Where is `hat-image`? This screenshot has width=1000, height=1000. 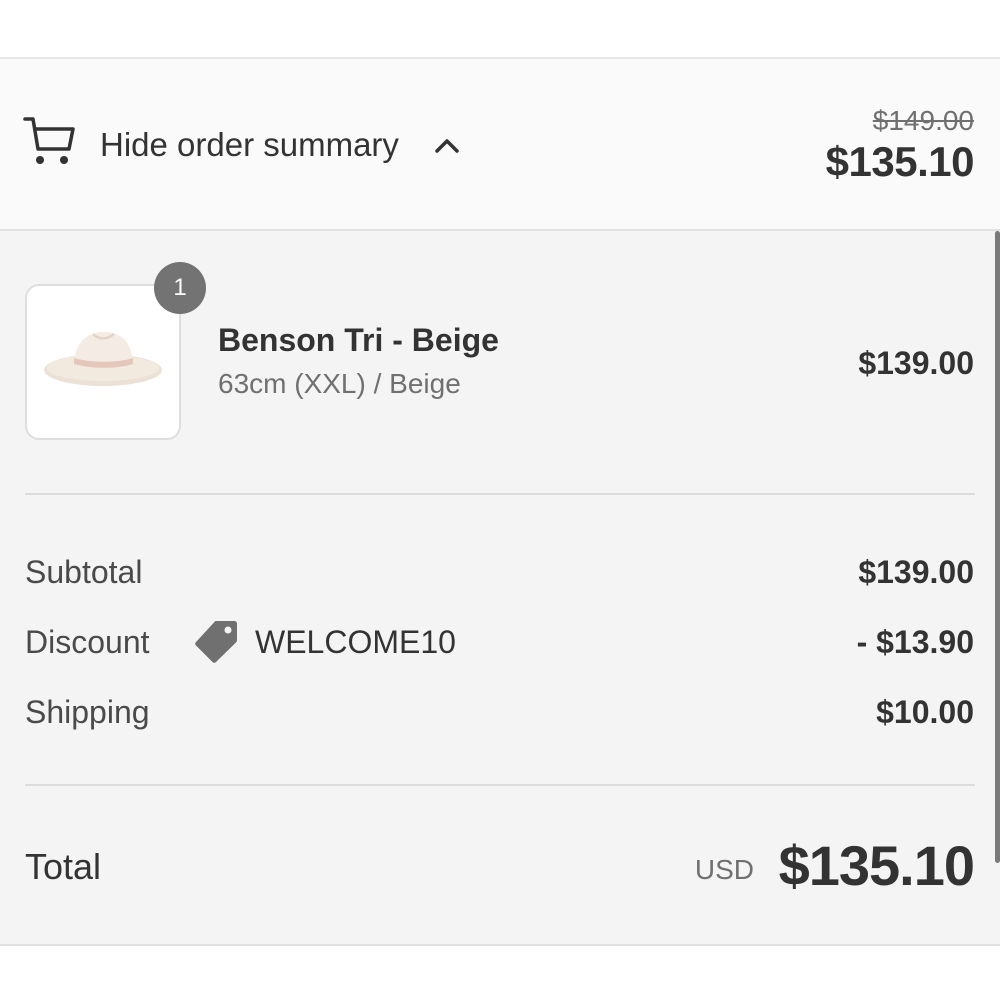 hat-image is located at coordinates (103, 359).